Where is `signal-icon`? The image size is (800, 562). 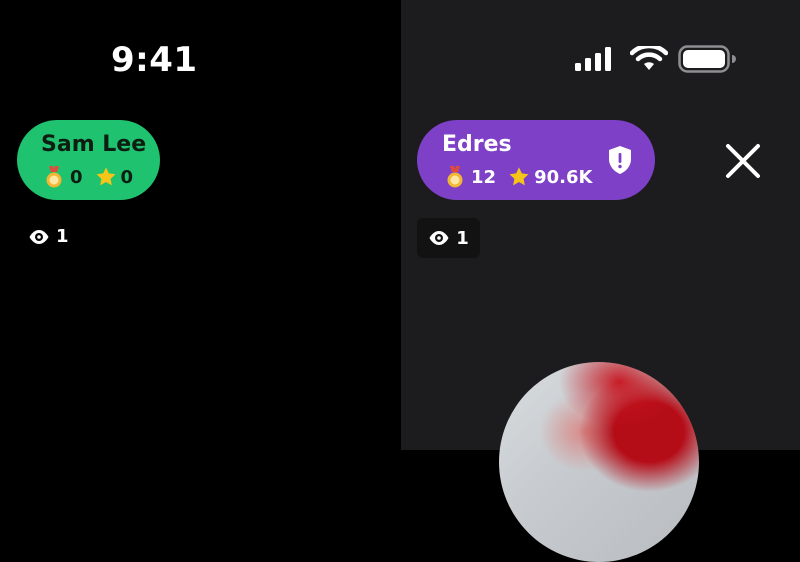 signal-icon is located at coordinates (593, 59).